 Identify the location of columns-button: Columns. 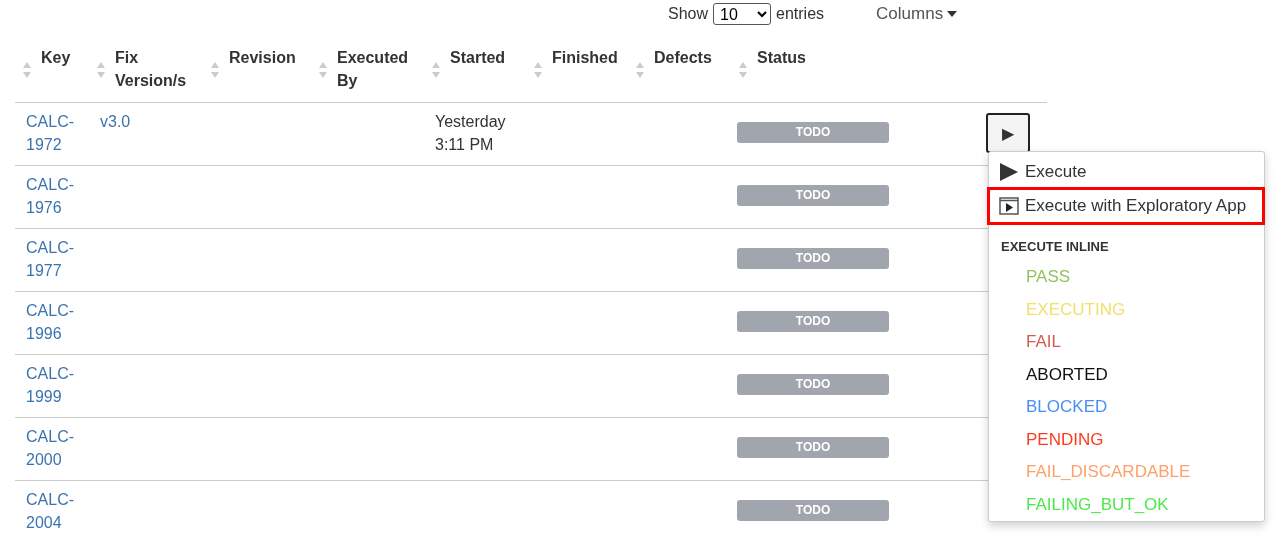
(917, 14).